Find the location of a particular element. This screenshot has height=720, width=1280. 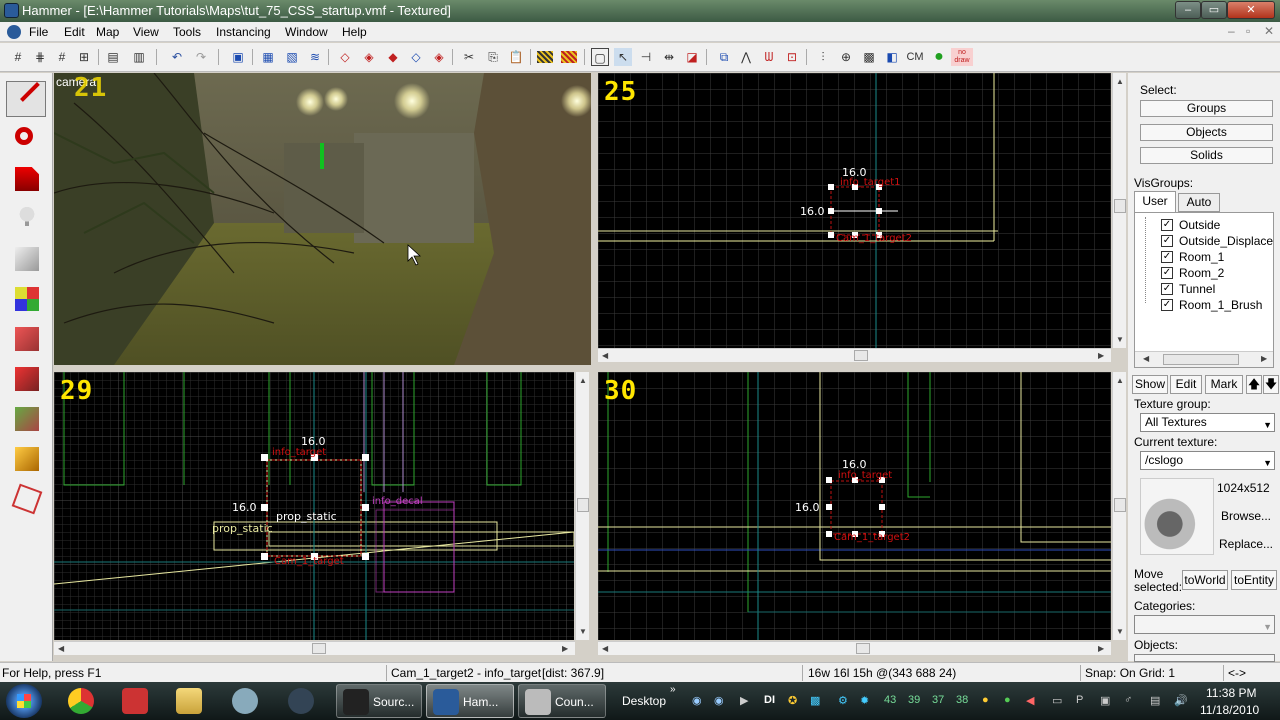

categories-select: ▼ is located at coordinates (1204, 624).